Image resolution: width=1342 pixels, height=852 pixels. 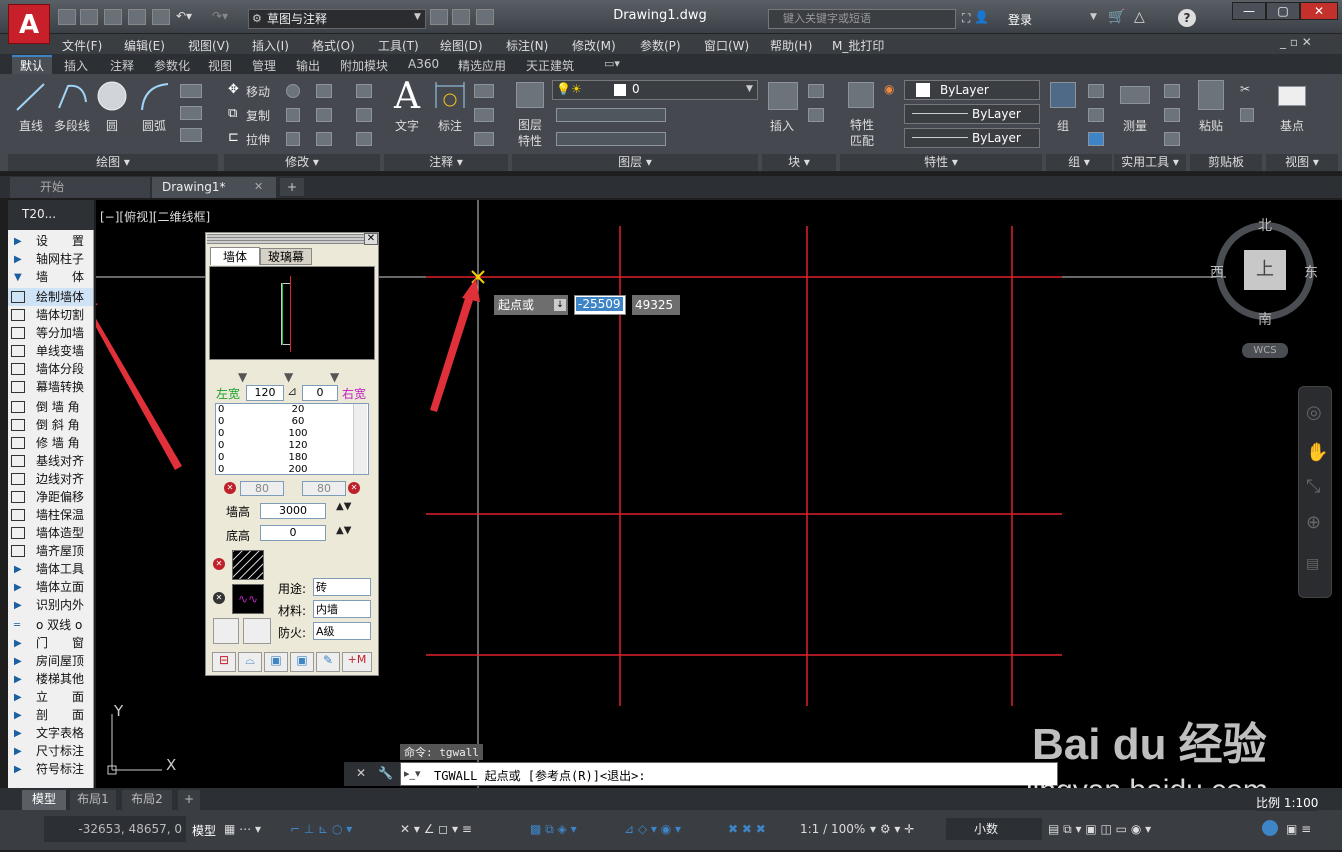 What do you see at coordinates (1093, 17) in the screenshot?
I see `login-dropdown-icon: ▼` at bounding box center [1093, 17].